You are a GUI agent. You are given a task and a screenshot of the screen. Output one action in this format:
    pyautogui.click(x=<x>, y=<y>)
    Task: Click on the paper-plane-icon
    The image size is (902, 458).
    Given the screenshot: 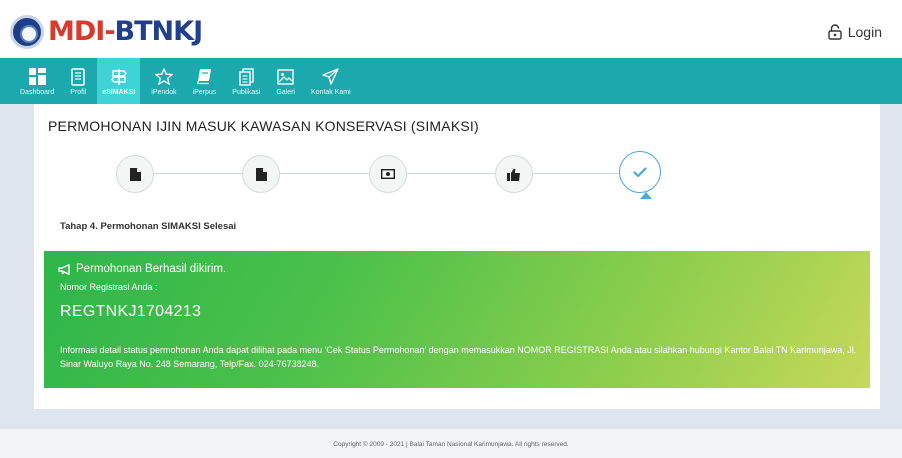 What is the action you would take?
    pyautogui.click(x=331, y=77)
    